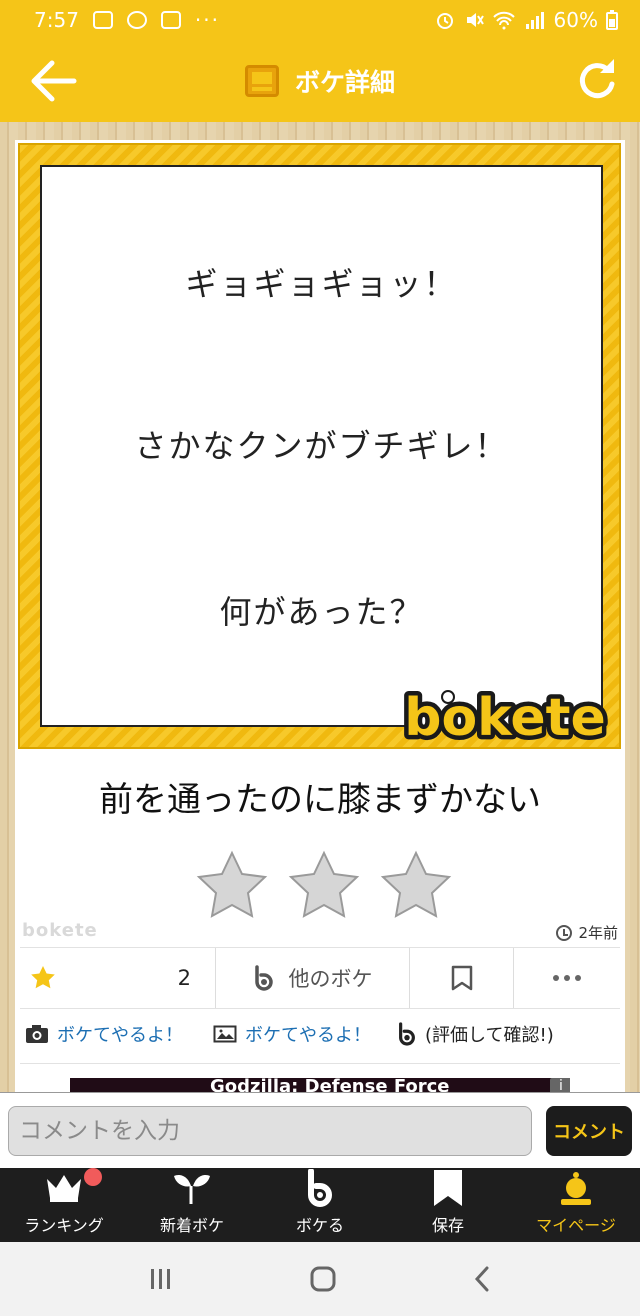  What do you see at coordinates (320, 932) in the screenshot?
I see `boke-meta: bokete 2年前` at bounding box center [320, 932].